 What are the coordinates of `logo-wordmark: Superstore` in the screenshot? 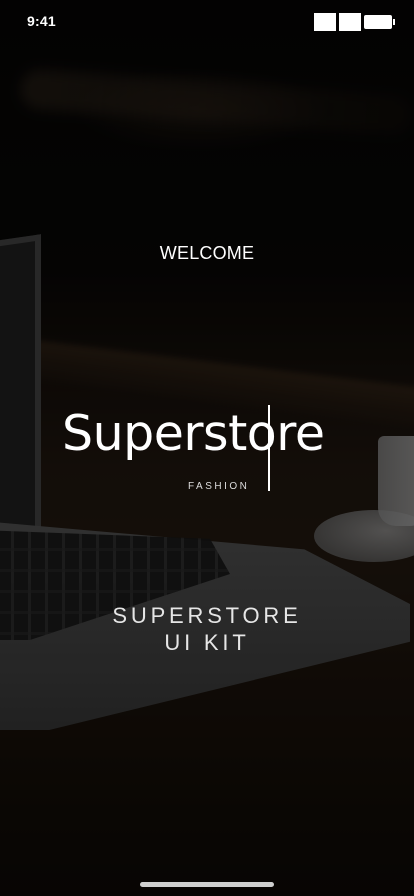 It's located at (193, 433).